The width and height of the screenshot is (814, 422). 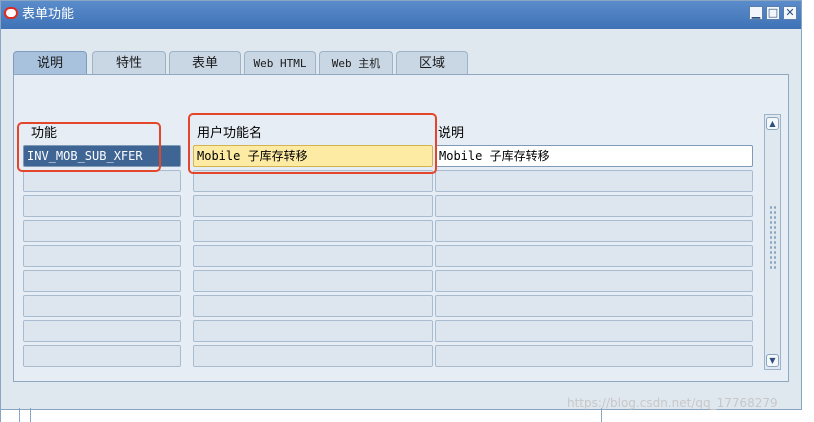 What do you see at coordinates (790, 13) in the screenshot?
I see `close-button: ✕` at bounding box center [790, 13].